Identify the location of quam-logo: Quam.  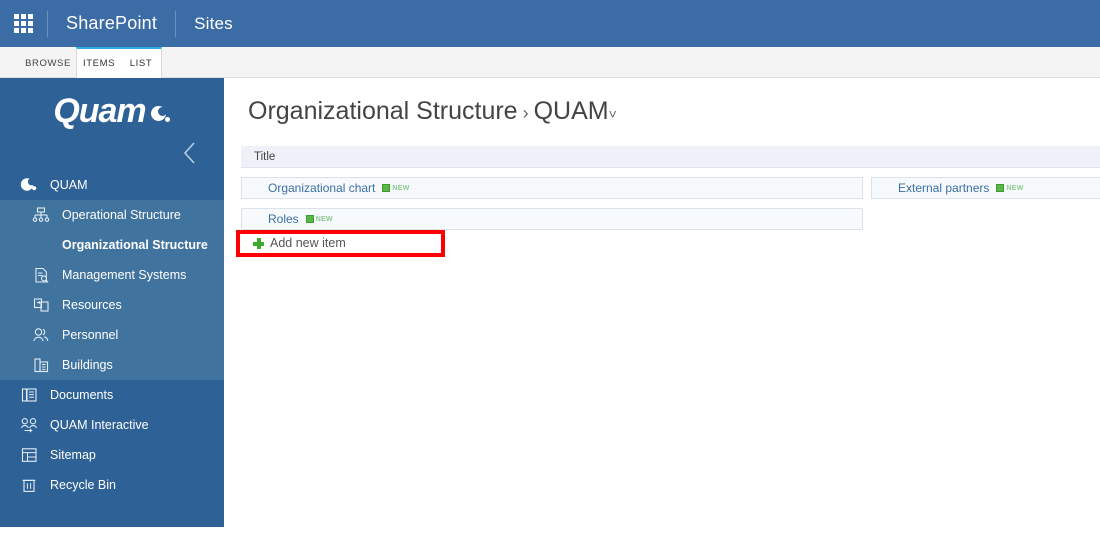
(112, 108).